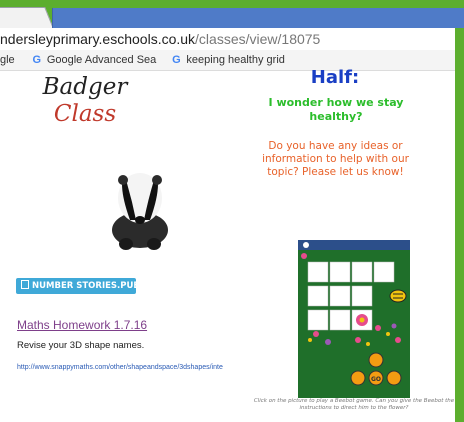  Describe the element at coordinates (376, 379) in the screenshot. I see `beebot-go-label: GO` at that location.